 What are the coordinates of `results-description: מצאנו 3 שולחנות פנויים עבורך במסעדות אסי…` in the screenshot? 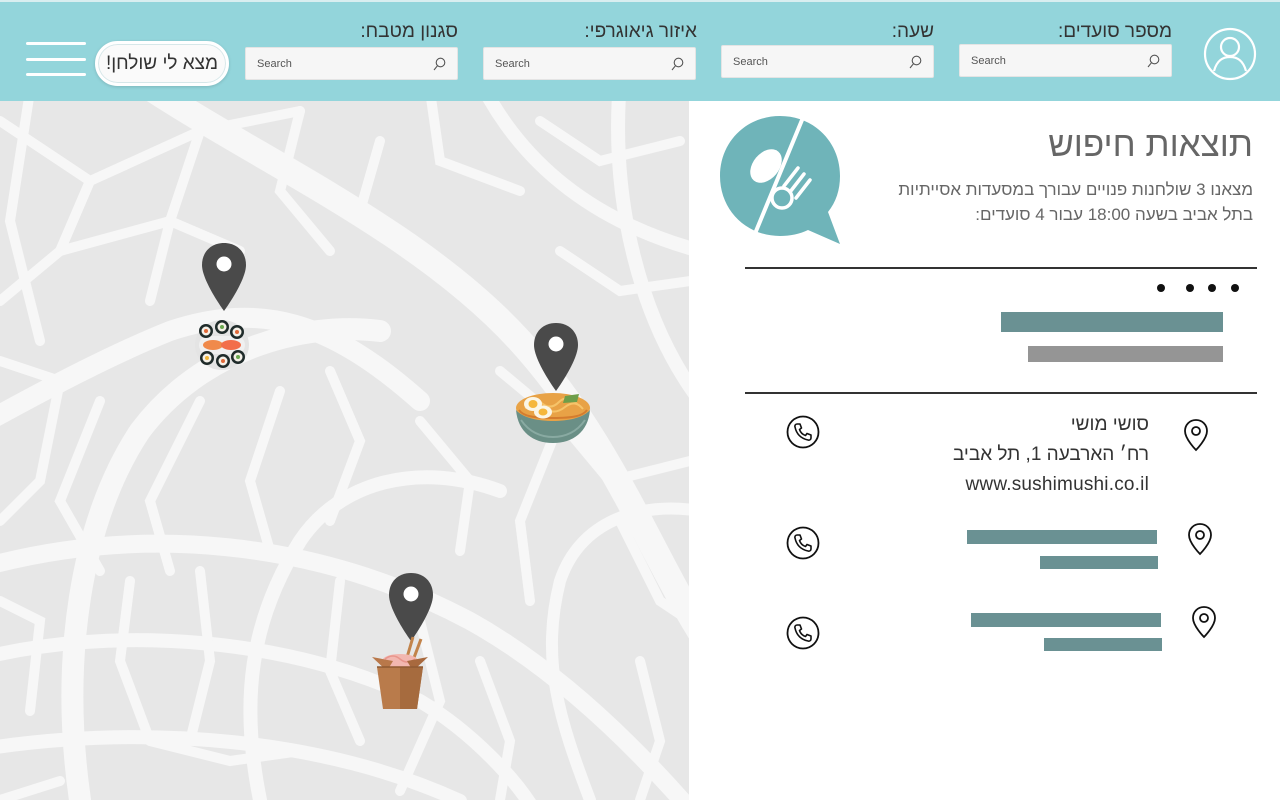 It's located at (1075, 202).